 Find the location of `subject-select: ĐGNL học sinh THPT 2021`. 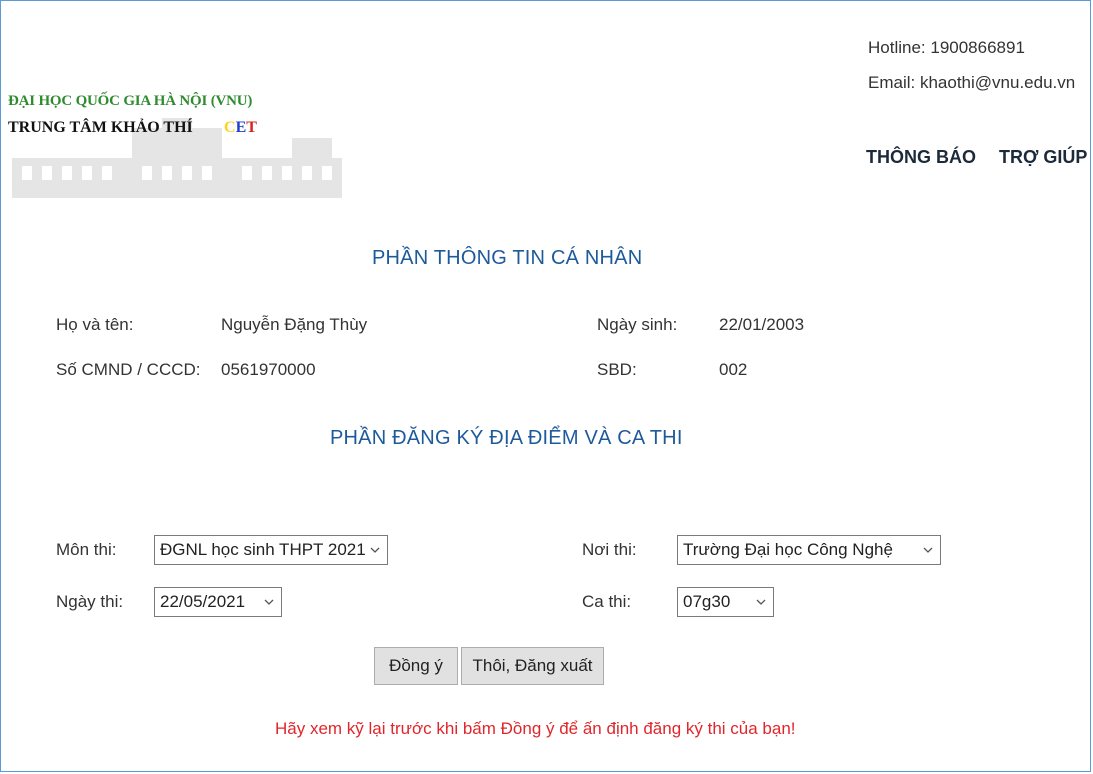

subject-select: ĐGNL học sinh THPT 2021 is located at coordinates (271, 550).